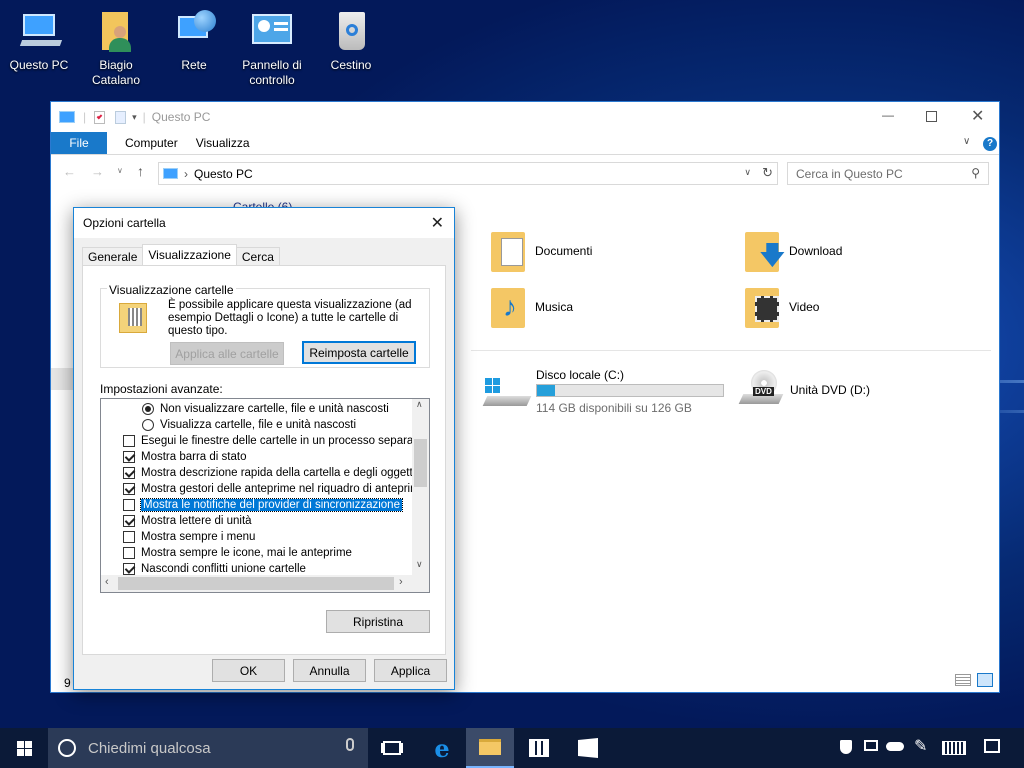 This screenshot has height=768, width=1024. What do you see at coordinates (747, 172) in the screenshot?
I see `address-dropdown-icon: ∨` at bounding box center [747, 172].